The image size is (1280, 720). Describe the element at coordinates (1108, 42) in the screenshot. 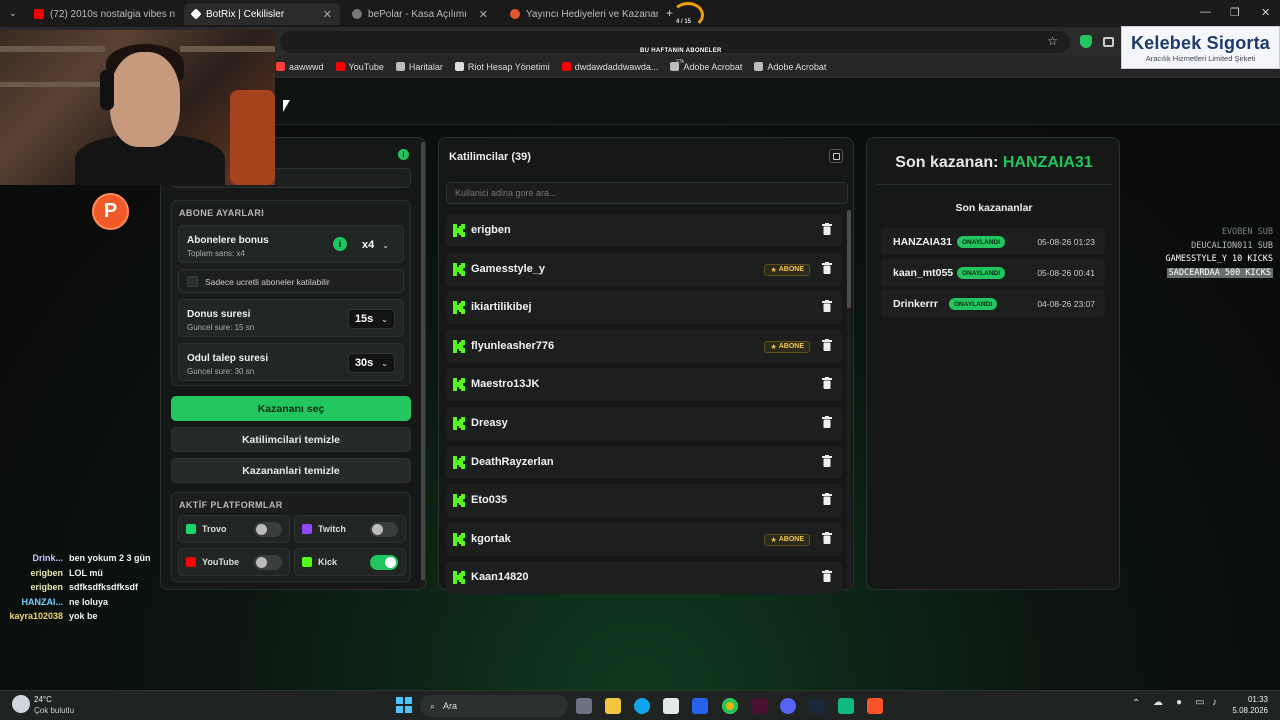

I see `extension-icon` at that location.